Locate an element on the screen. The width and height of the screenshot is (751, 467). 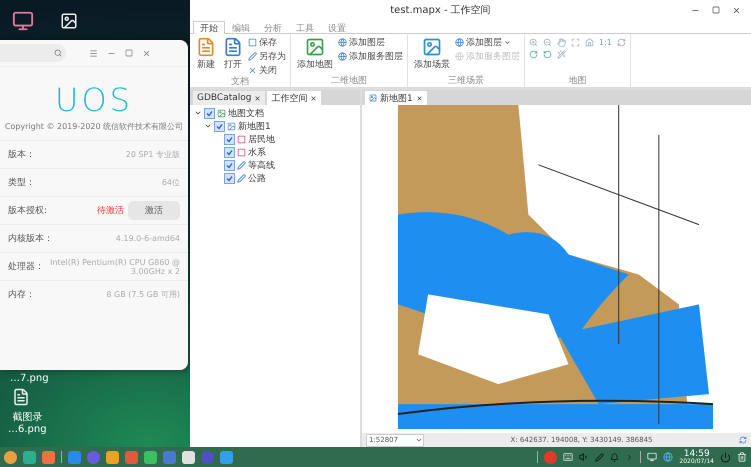
group-title: 地图 is located at coordinates (577, 81).